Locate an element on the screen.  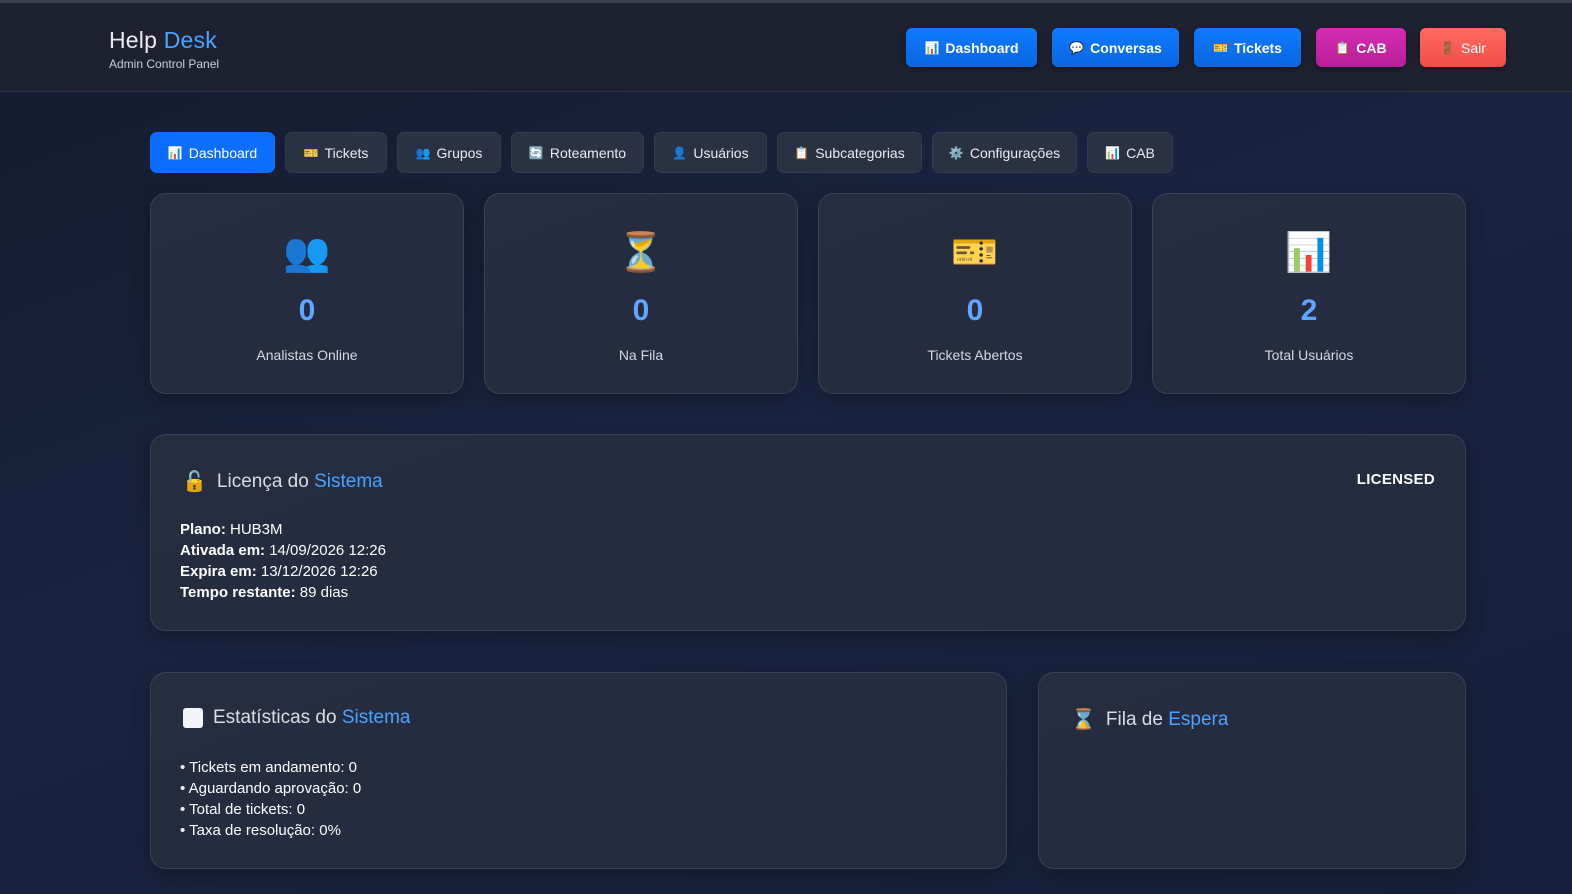
queue-title-accent: Espera is located at coordinates (1198, 719).